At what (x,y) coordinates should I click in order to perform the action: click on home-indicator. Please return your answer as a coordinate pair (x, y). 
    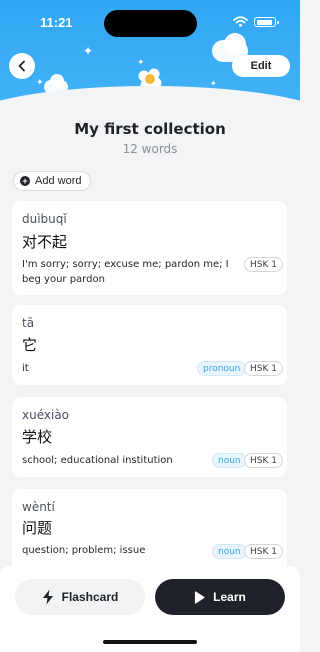
    Looking at the image, I should click on (150, 642).